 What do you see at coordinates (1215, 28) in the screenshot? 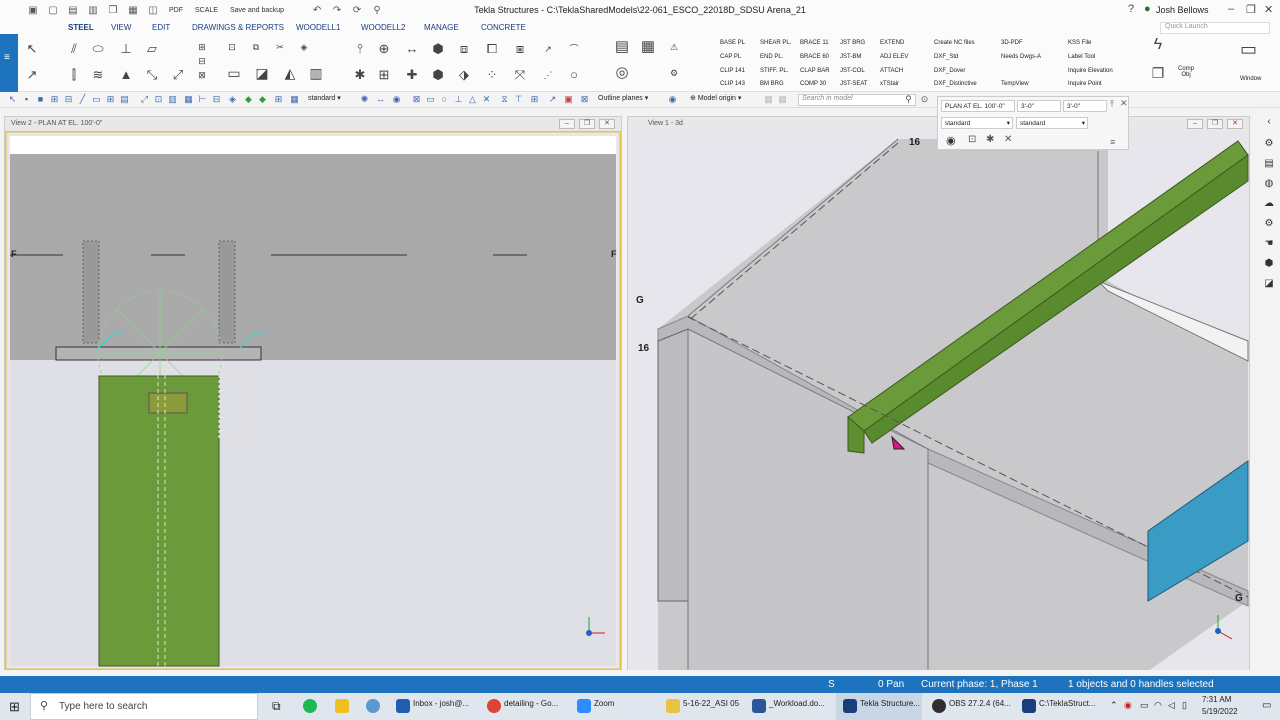
I see `quick-launch-input: Quick Launch` at bounding box center [1215, 28].